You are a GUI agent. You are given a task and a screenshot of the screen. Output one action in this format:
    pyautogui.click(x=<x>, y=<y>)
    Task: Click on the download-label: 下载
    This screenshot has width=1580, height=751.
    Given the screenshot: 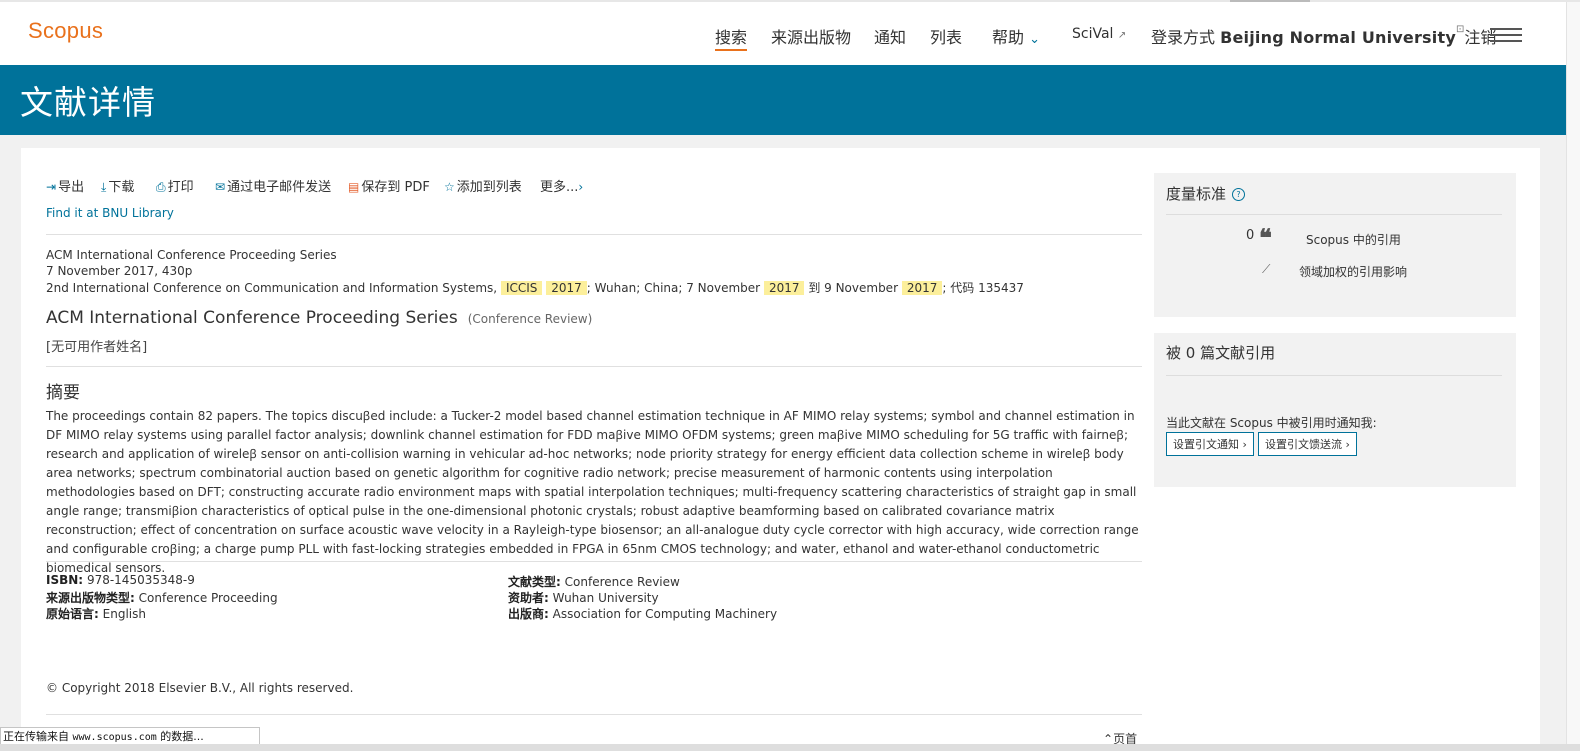 What is the action you would take?
    pyautogui.click(x=121, y=187)
    